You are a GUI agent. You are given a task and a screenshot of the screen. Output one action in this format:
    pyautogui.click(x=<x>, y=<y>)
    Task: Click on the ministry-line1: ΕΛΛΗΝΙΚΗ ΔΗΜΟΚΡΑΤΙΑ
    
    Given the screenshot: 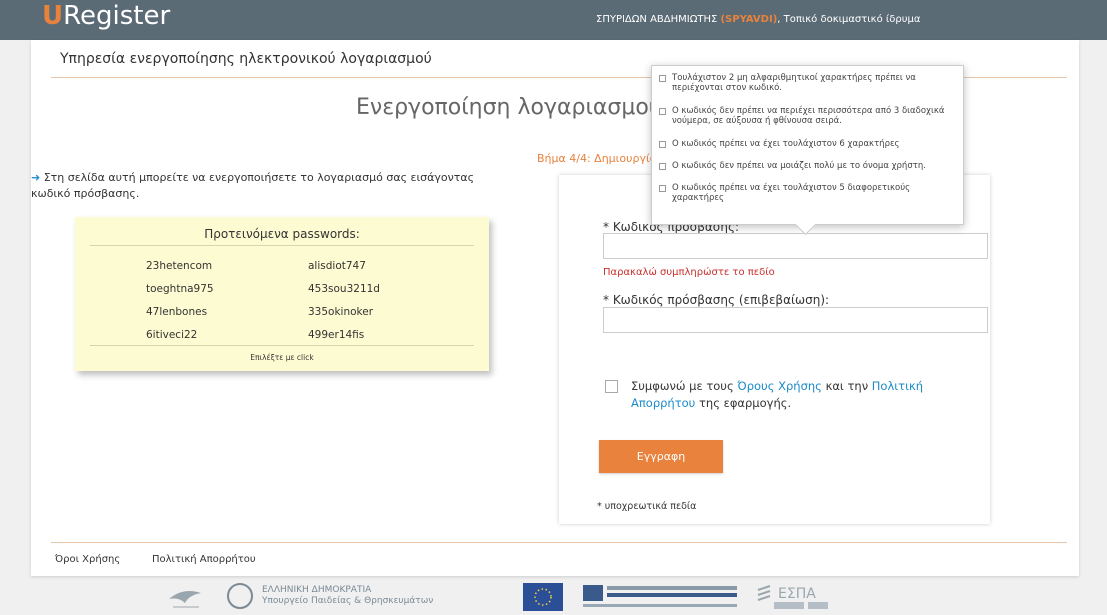 What is the action you would take?
    pyautogui.click(x=317, y=590)
    